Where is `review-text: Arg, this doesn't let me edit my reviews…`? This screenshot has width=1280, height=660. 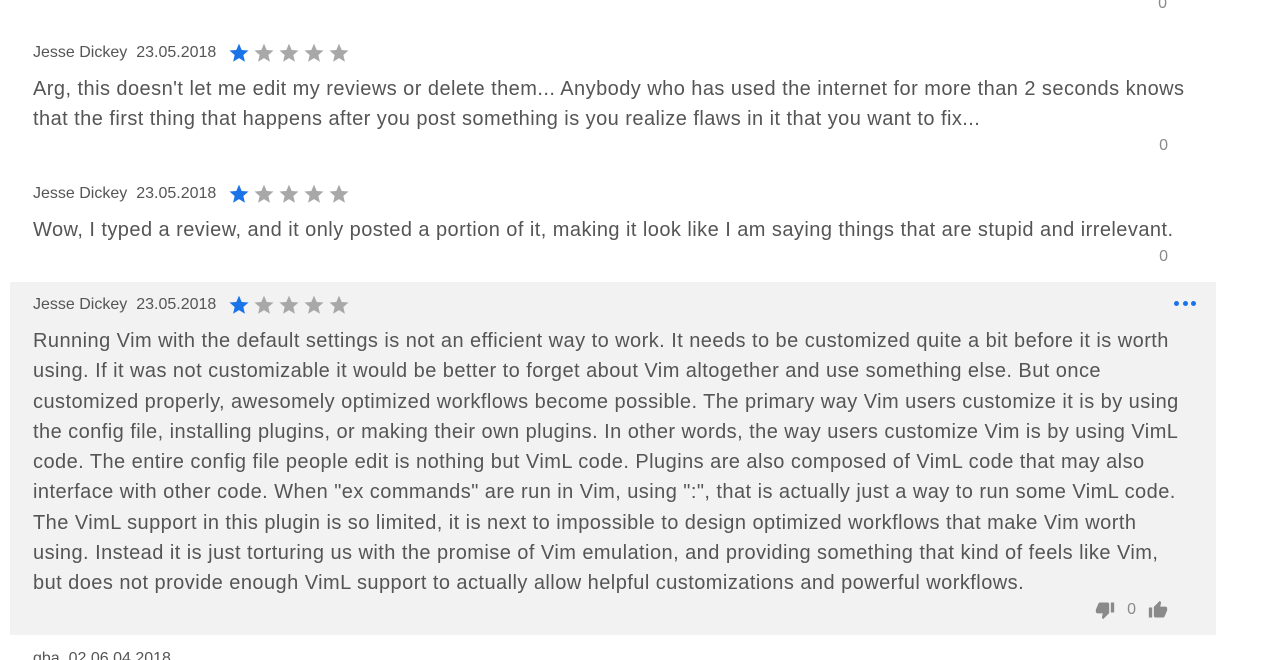
review-text: Arg, this doesn't let me edit my reviews… is located at coordinates (609, 104).